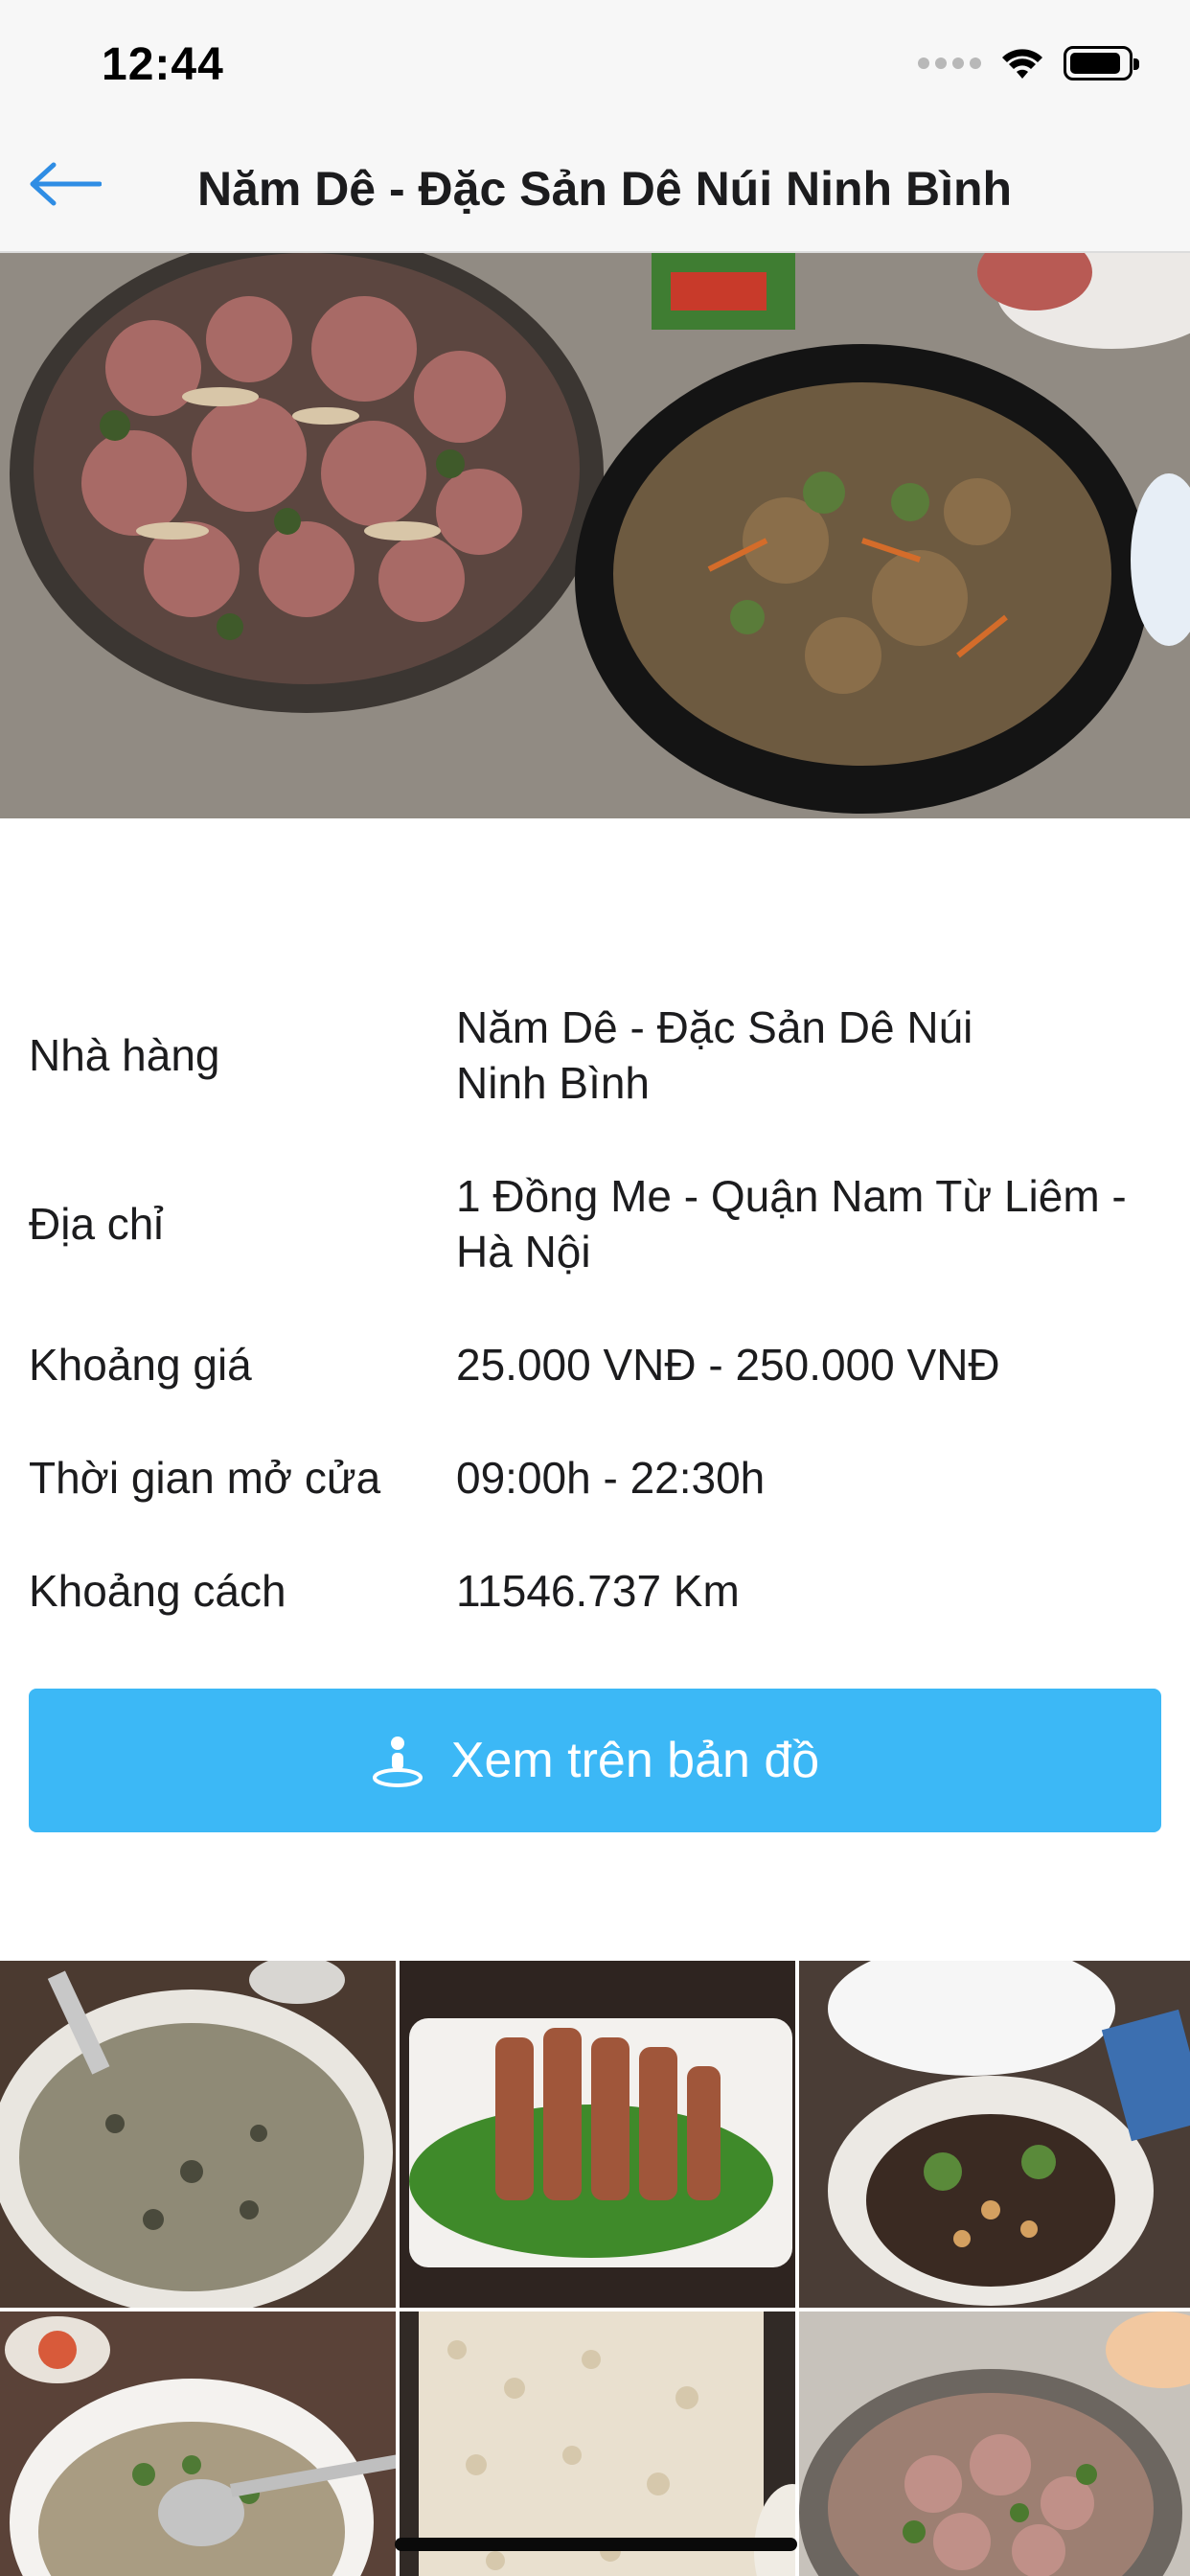 This screenshot has width=1190, height=2576. I want to click on info-row-distance: Khoảng cách 11546.737 Km, so click(595, 1591).